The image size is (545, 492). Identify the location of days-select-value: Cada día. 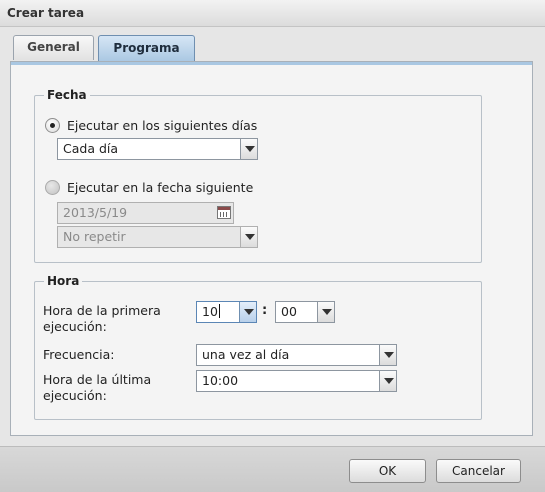
(91, 148).